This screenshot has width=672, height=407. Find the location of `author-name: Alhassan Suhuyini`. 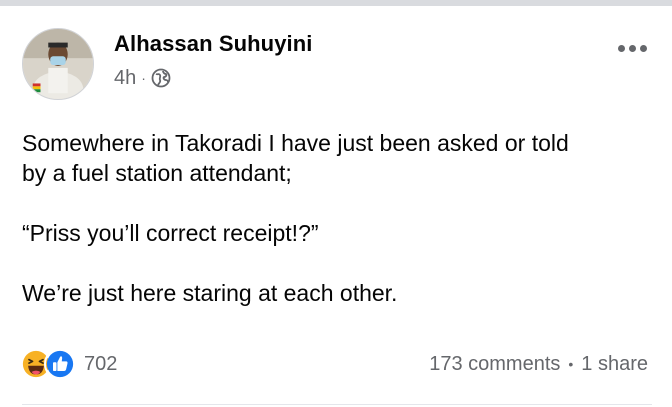

author-name: Alhassan Suhuyini is located at coordinates (213, 44).